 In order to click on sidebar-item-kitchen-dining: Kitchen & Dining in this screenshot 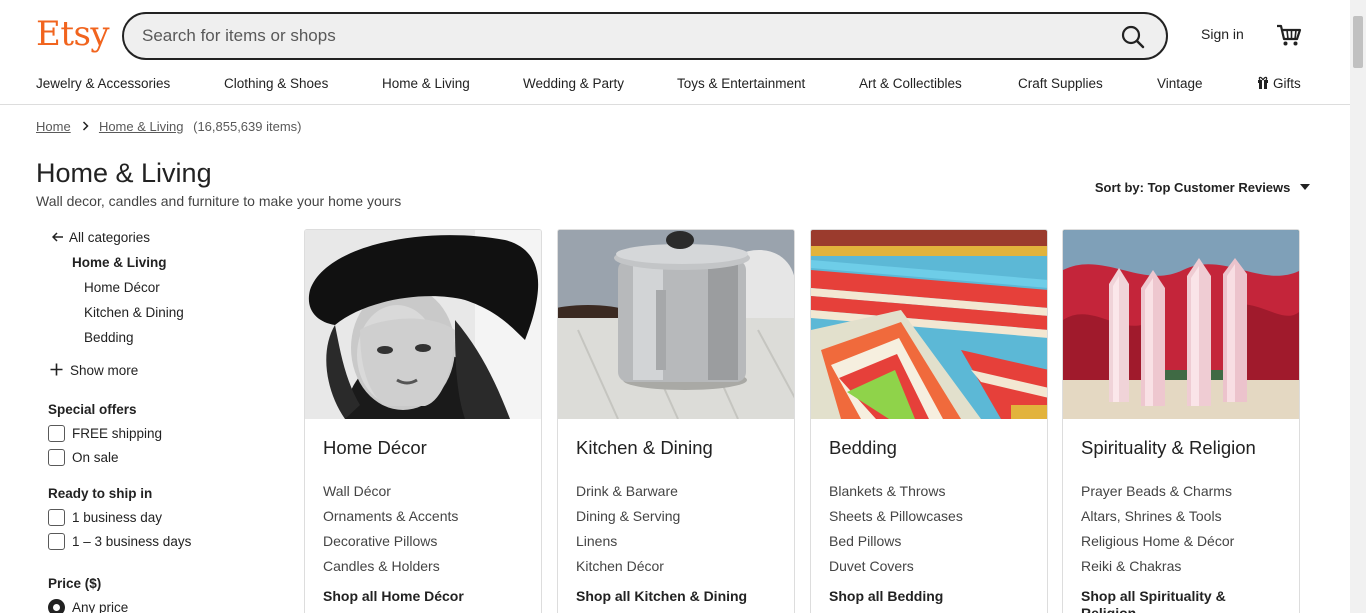, I will do `click(134, 312)`.